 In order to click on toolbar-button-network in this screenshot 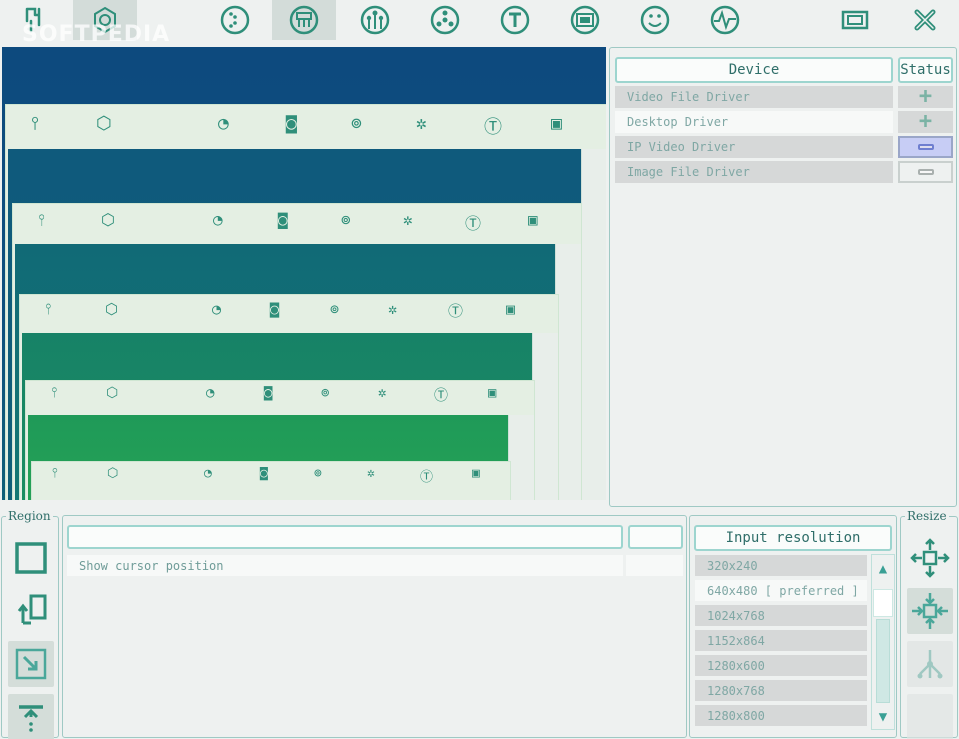, I will do `click(375, 20)`.